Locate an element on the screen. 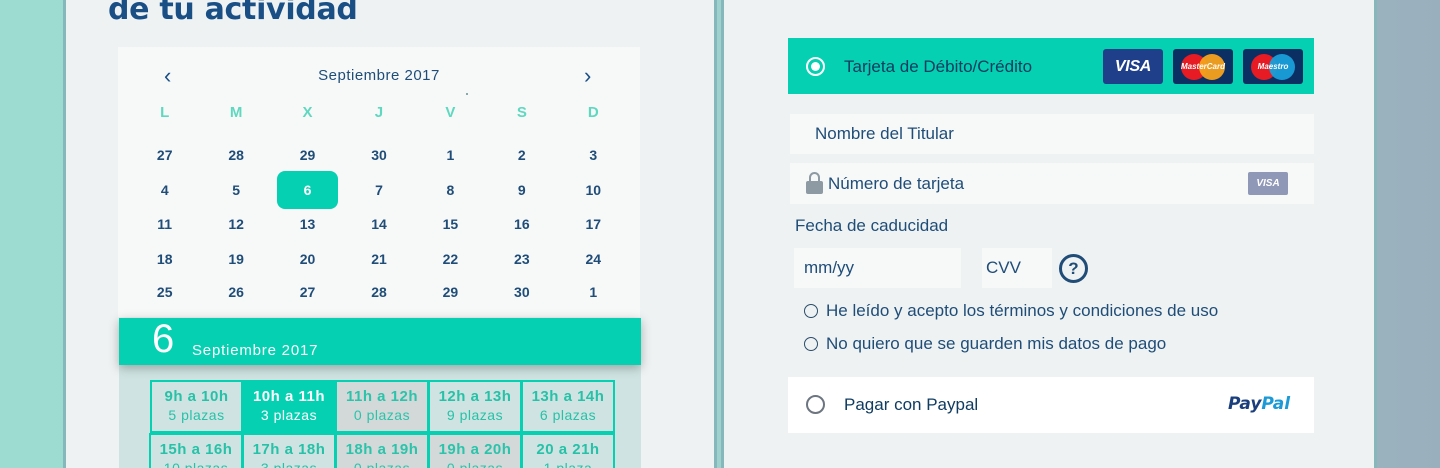 This screenshot has width=1440, height=468. weekday-label: M is located at coordinates (236, 112).